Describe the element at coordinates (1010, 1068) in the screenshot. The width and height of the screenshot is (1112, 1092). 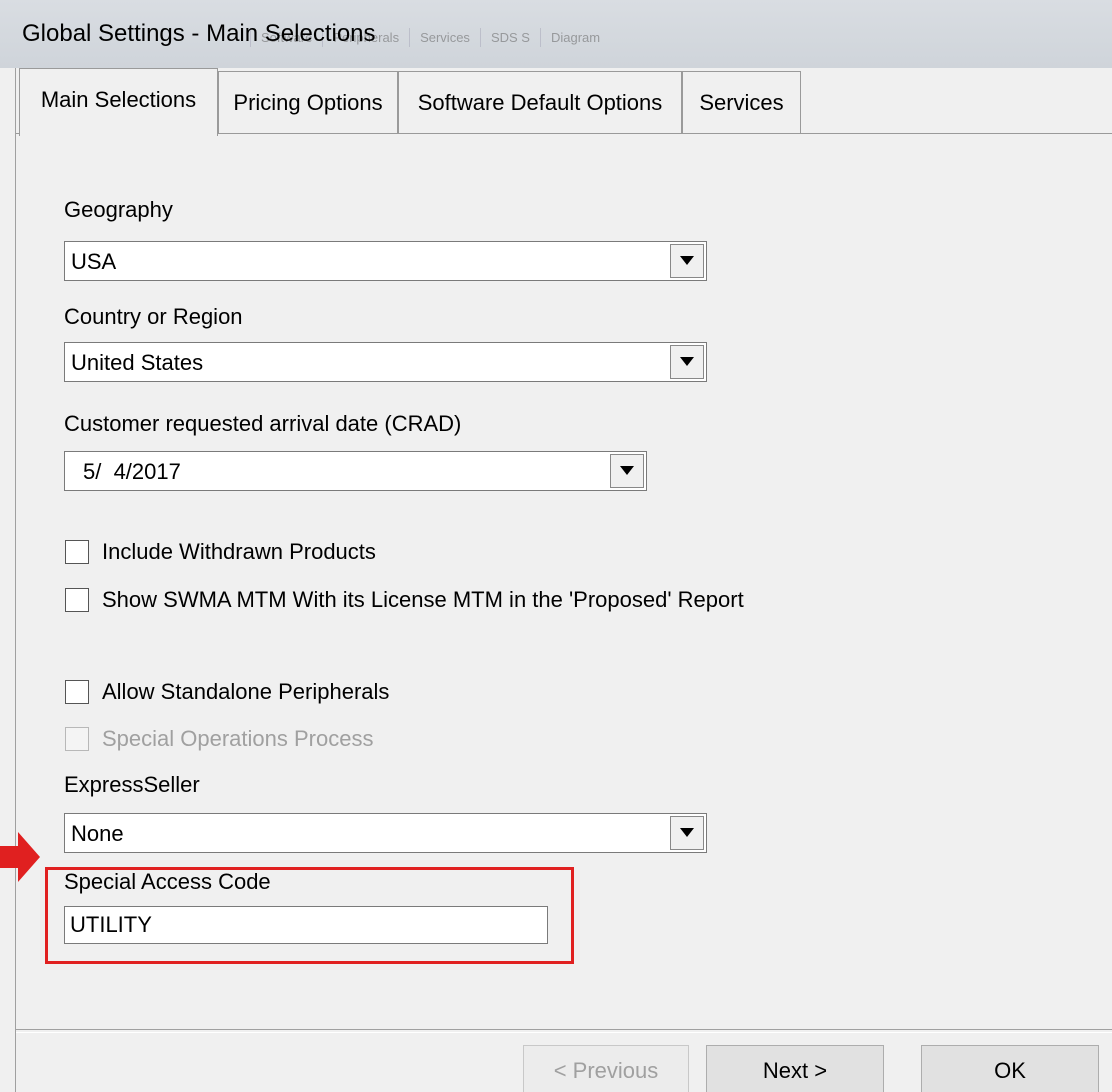
I see `ok-button: OK` at that location.